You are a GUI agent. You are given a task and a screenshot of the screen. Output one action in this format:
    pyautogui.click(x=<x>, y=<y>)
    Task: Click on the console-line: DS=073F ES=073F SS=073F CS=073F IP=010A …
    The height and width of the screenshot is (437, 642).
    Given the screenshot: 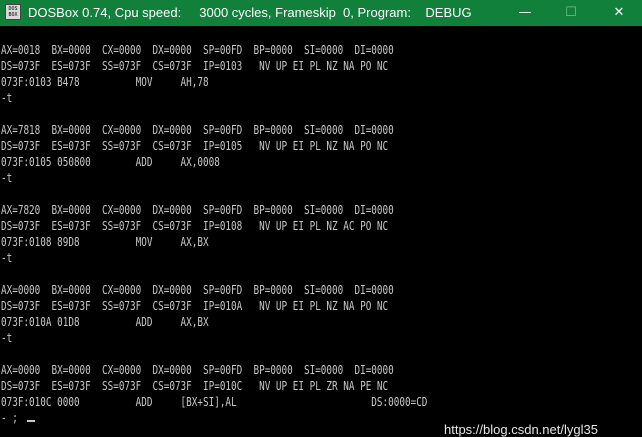 What is the action you would take?
    pyautogui.click(x=195, y=305)
    